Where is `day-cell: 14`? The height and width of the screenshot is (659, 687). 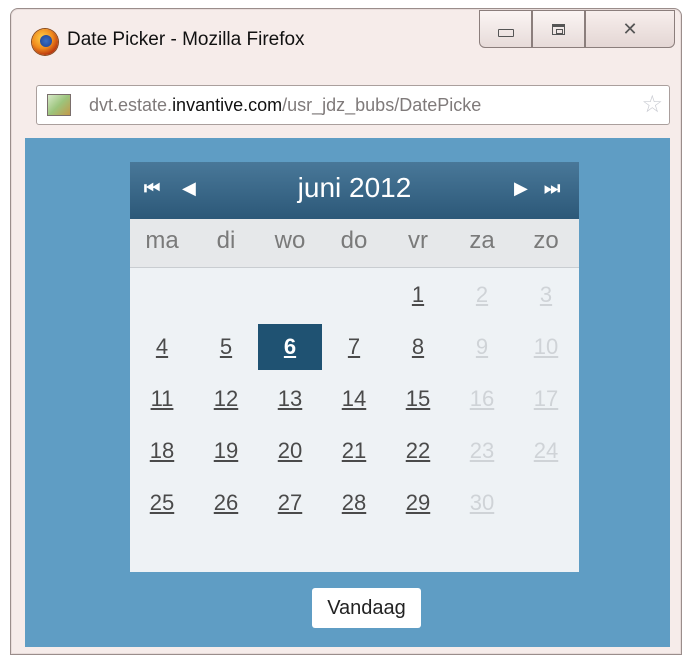
day-cell: 14 is located at coordinates (354, 399).